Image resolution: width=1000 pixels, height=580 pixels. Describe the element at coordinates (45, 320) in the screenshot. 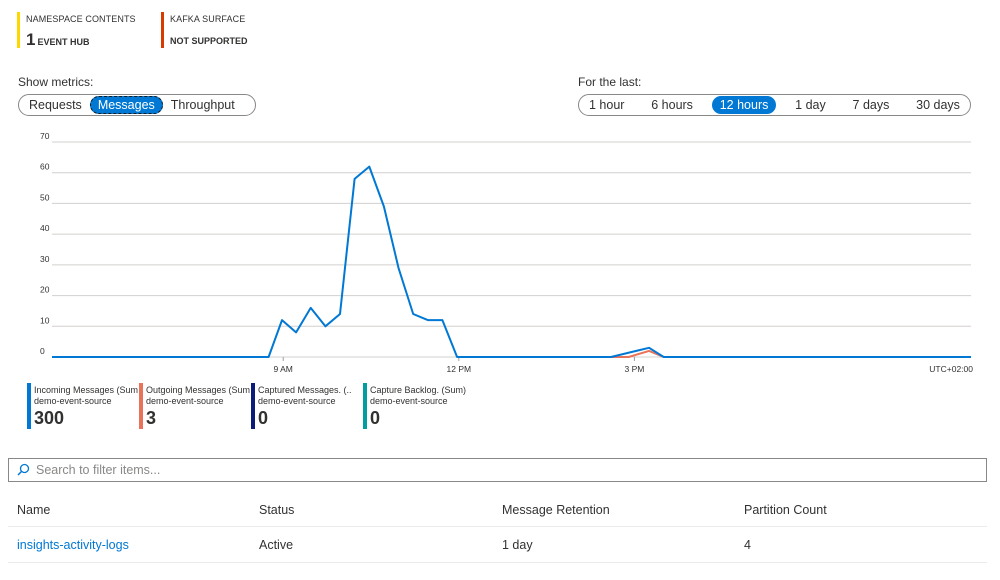

I see `chart-y-tick-label: 10` at that location.